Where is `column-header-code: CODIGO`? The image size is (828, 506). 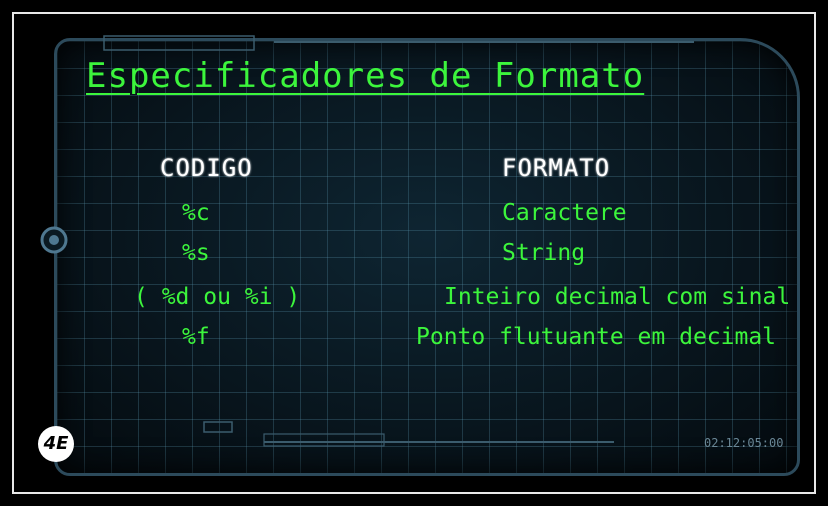 column-header-code: CODIGO is located at coordinates (206, 168).